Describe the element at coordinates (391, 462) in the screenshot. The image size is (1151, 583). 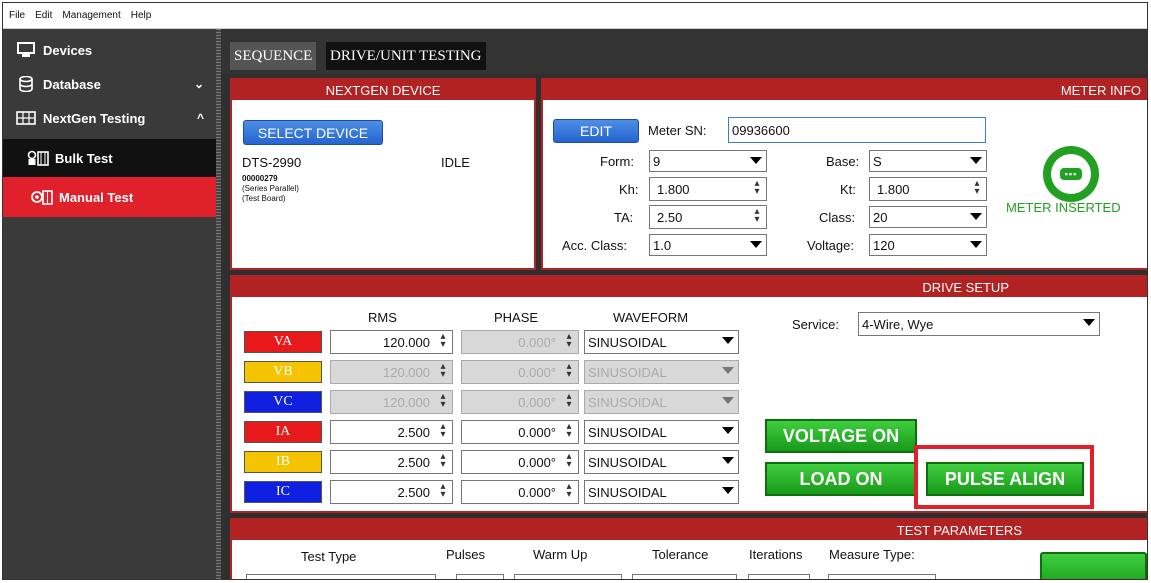
I see `ib-rms-spinner: 2.500 ▴ ▾` at that location.